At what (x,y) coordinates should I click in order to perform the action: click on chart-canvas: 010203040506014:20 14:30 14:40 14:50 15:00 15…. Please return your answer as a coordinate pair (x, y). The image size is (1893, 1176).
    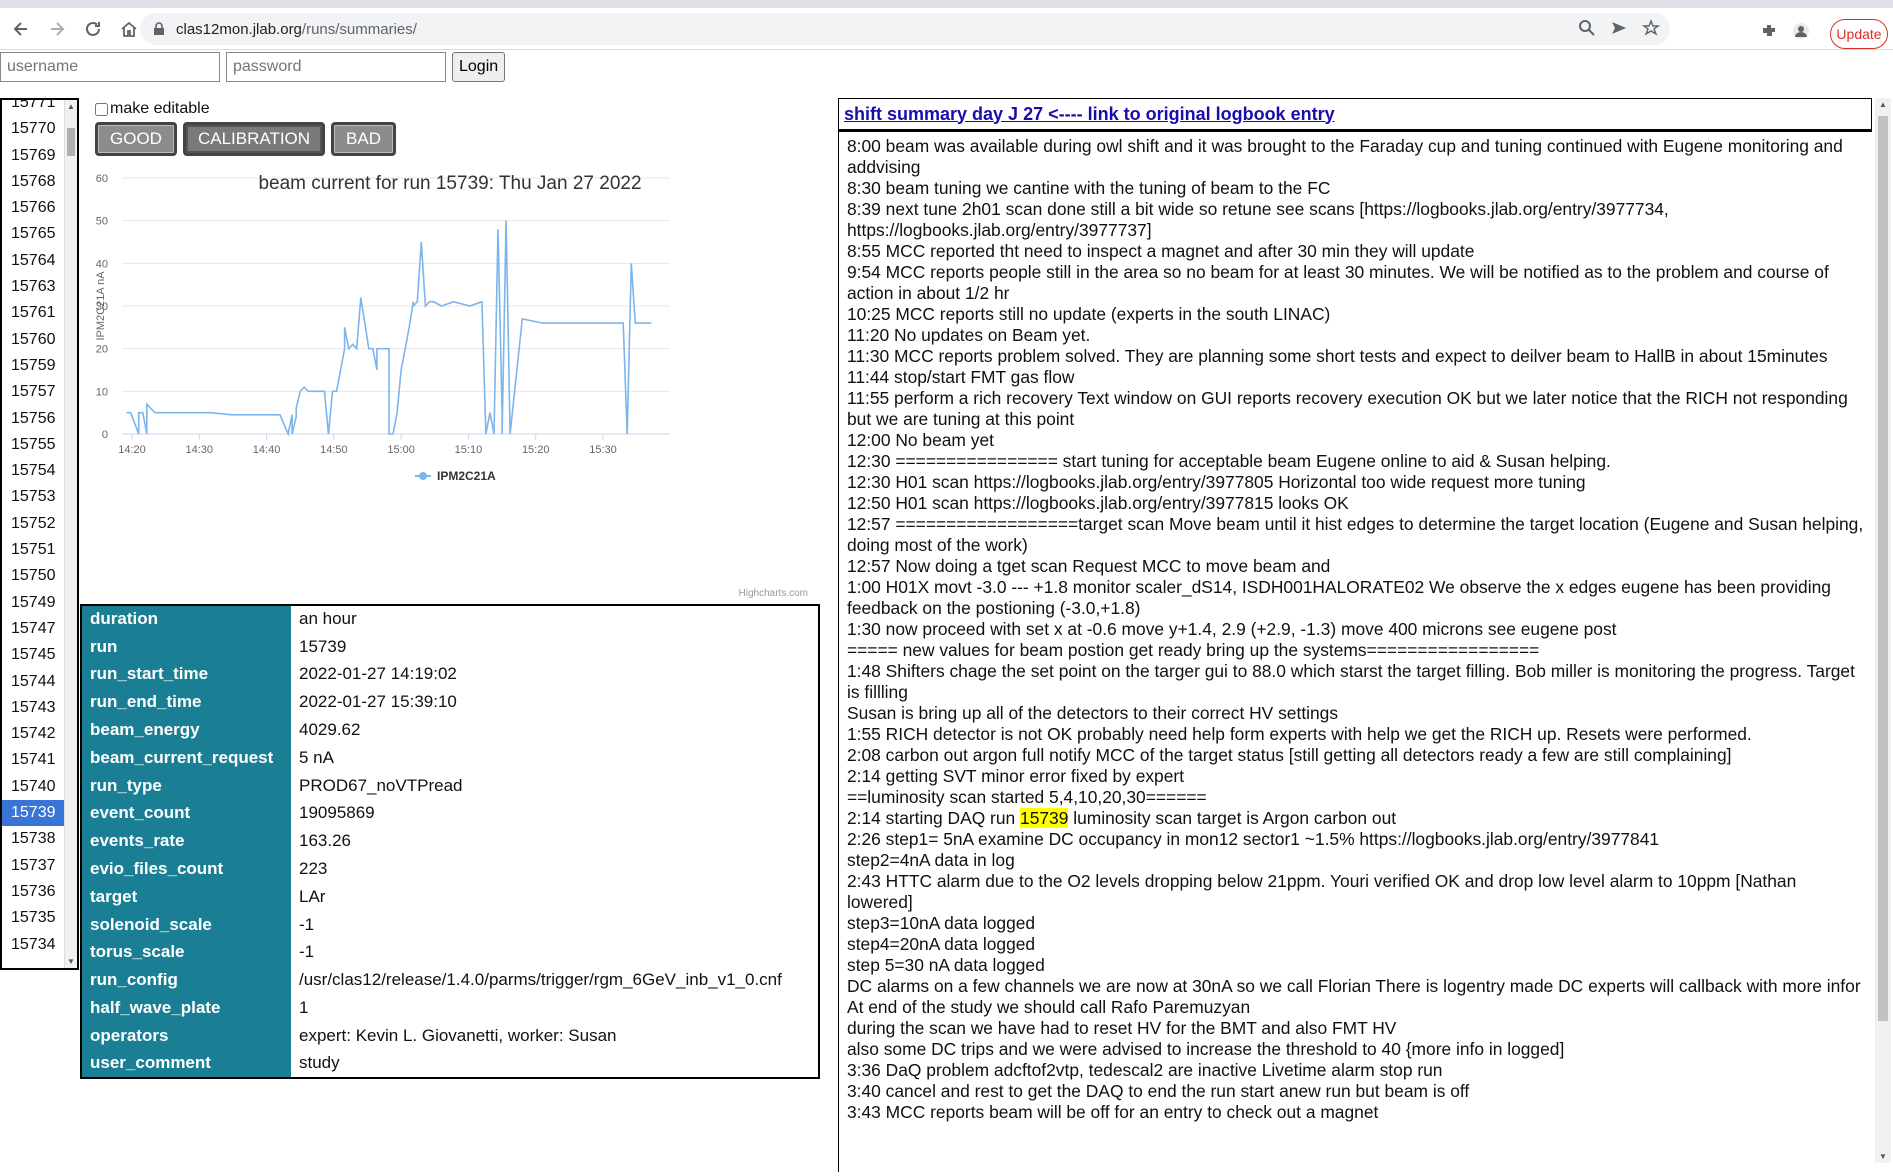
    Looking at the image, I should click on (382, 328).